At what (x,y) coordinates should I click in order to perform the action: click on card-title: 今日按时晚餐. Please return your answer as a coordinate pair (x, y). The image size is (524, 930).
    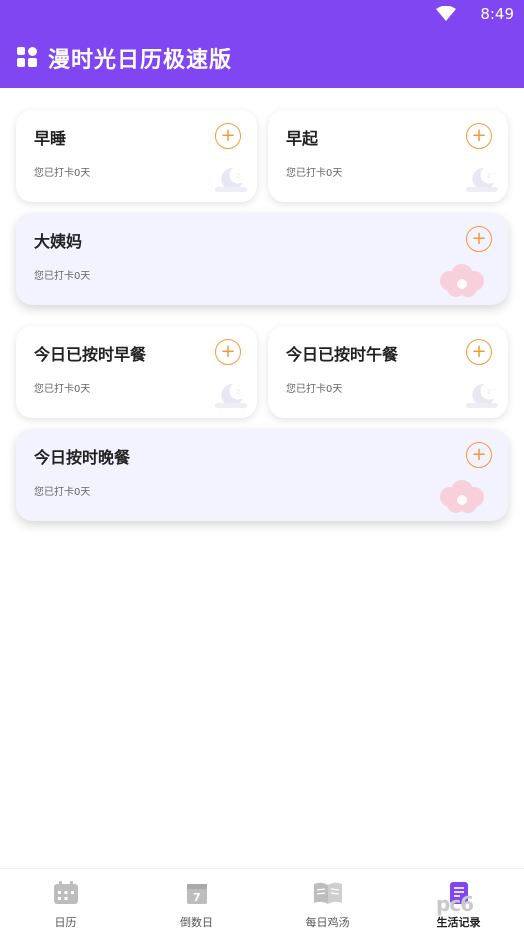
    Looking at the image, I should click on (82, 457).